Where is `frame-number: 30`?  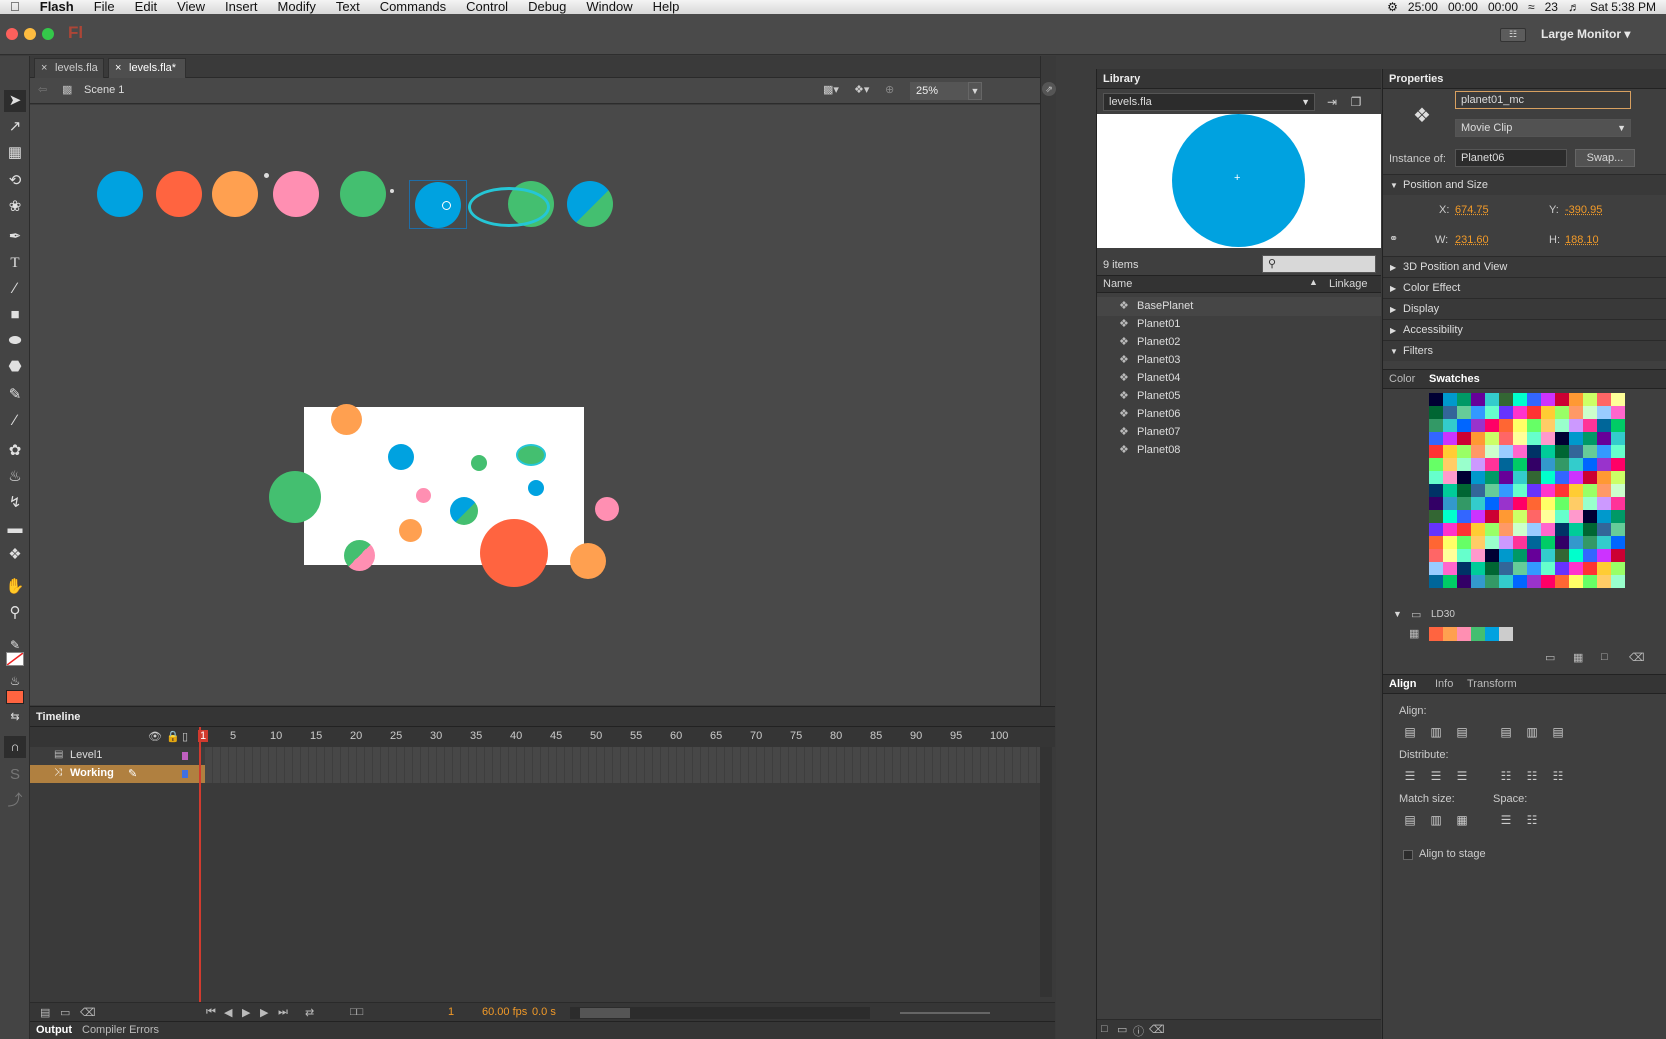
frame-number: 30 is located at coordinates (436, 736).